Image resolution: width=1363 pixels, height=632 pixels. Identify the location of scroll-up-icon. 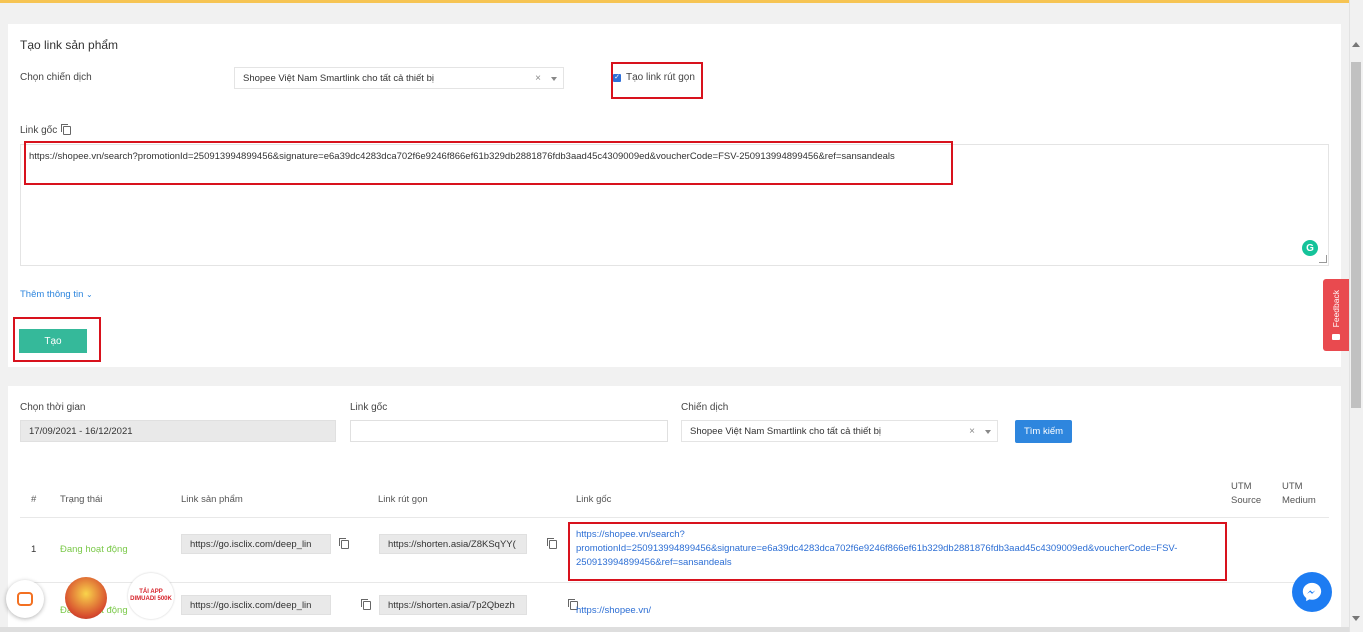
(1356, 44).